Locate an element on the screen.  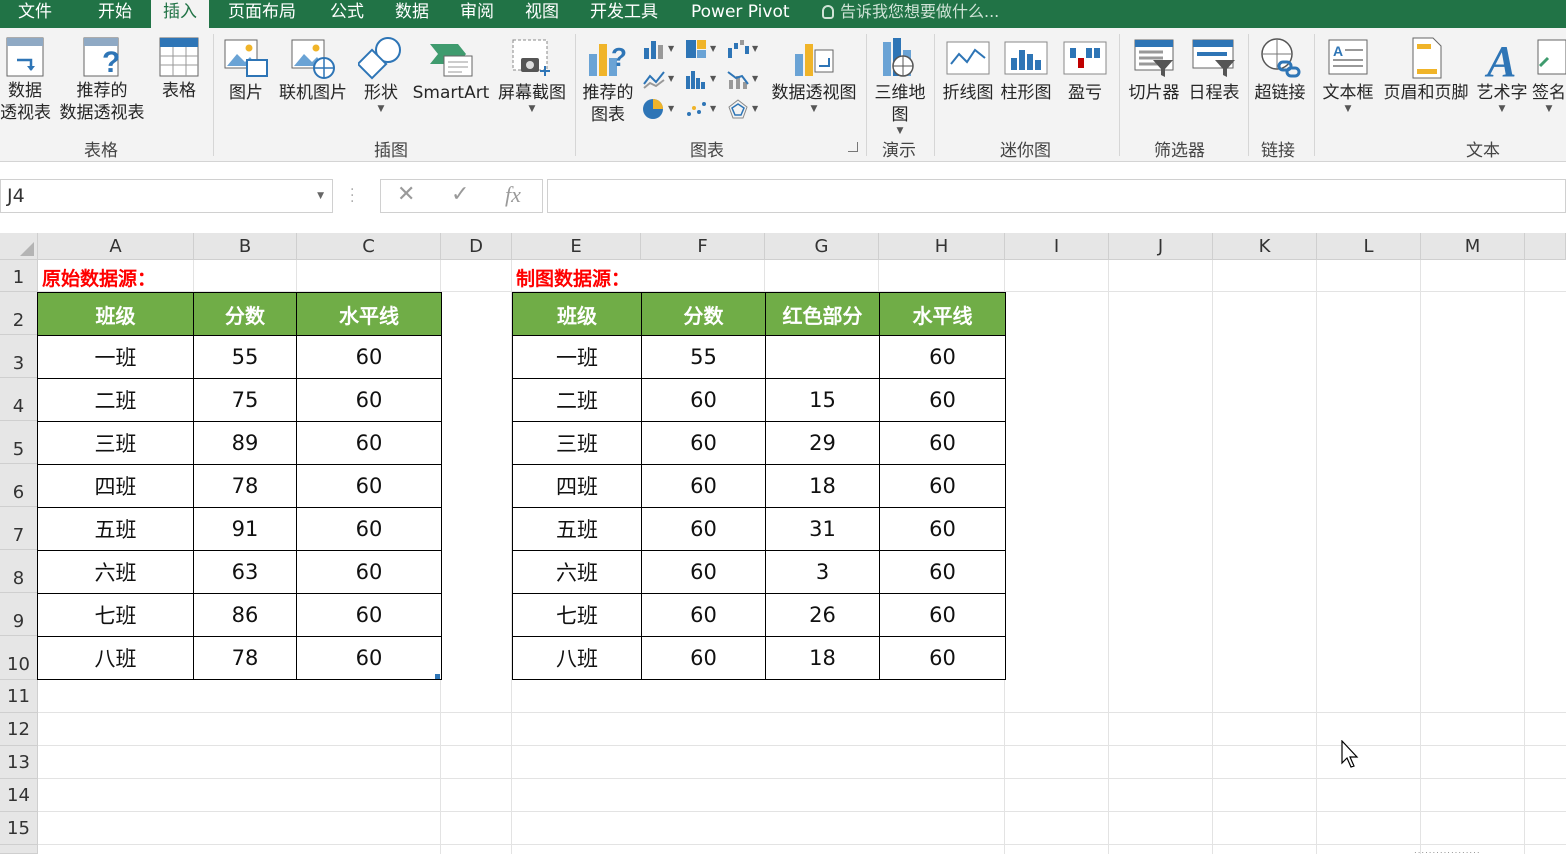
wordart-button: A 艺术字 ▼ is located at coordinates (1502, 75).